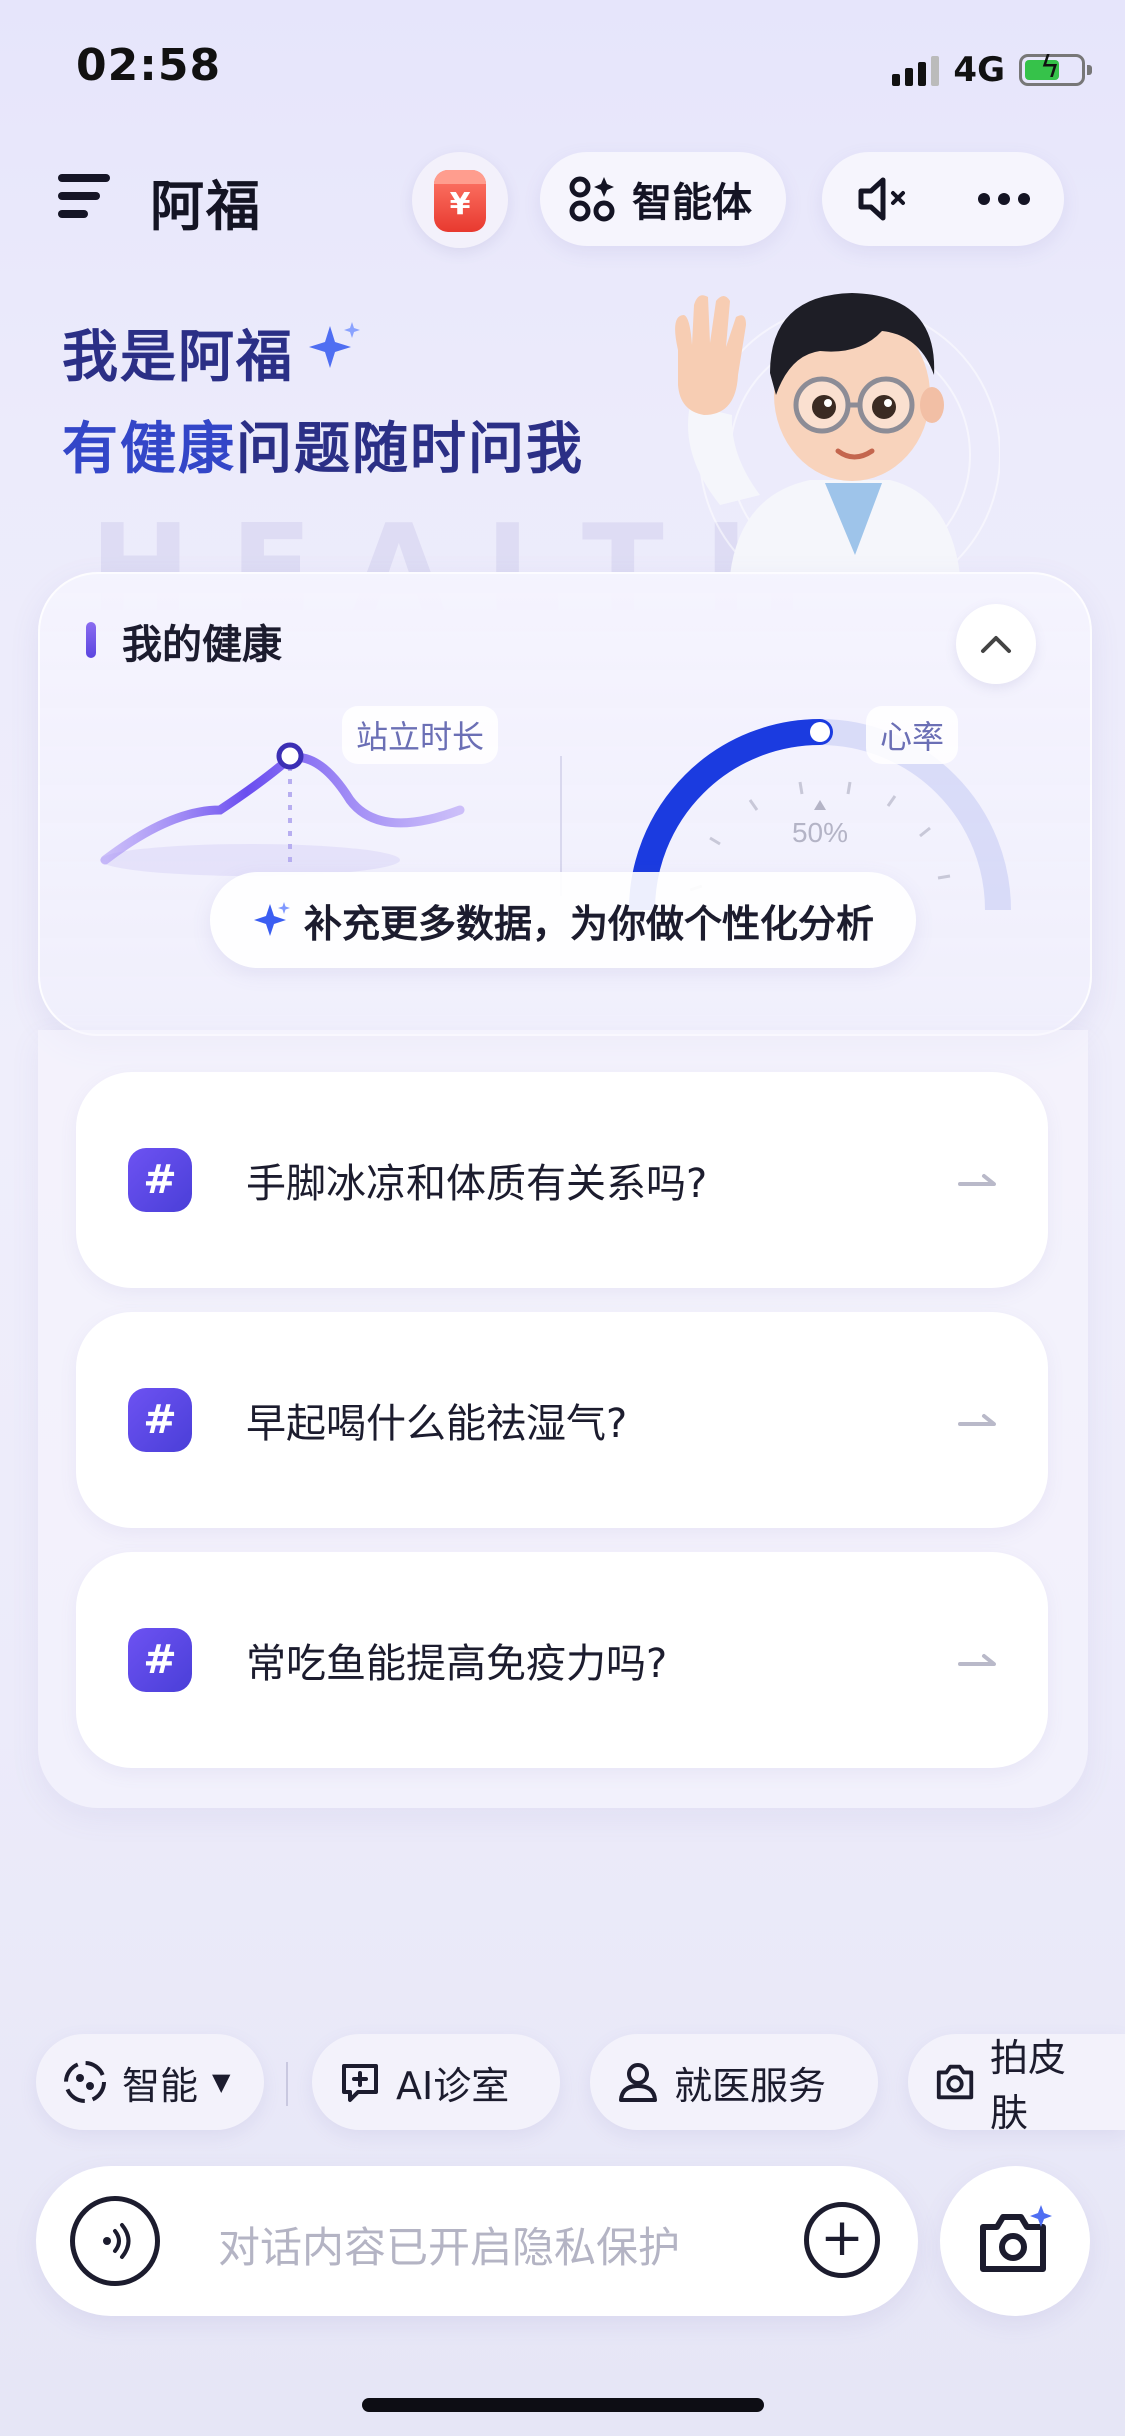 The image size is (1125, 2436). What do you see at coordinates (202, 645) in the screenshot?
I see `health-card-title: 我的健康` at bounding box center [202, 645].